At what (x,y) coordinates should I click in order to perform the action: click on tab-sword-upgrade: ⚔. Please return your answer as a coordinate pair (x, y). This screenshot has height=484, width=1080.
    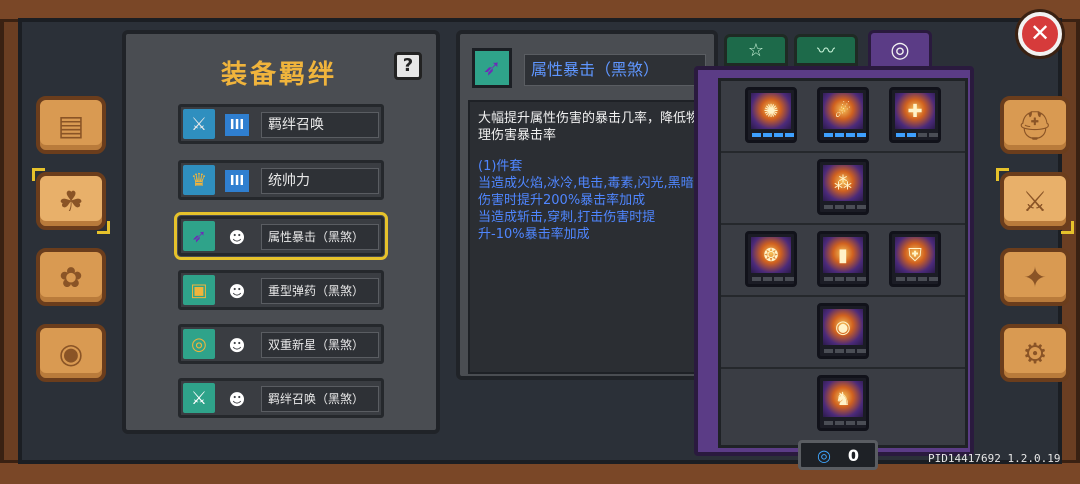
    Looking at the image, I should click on (1035, 201).